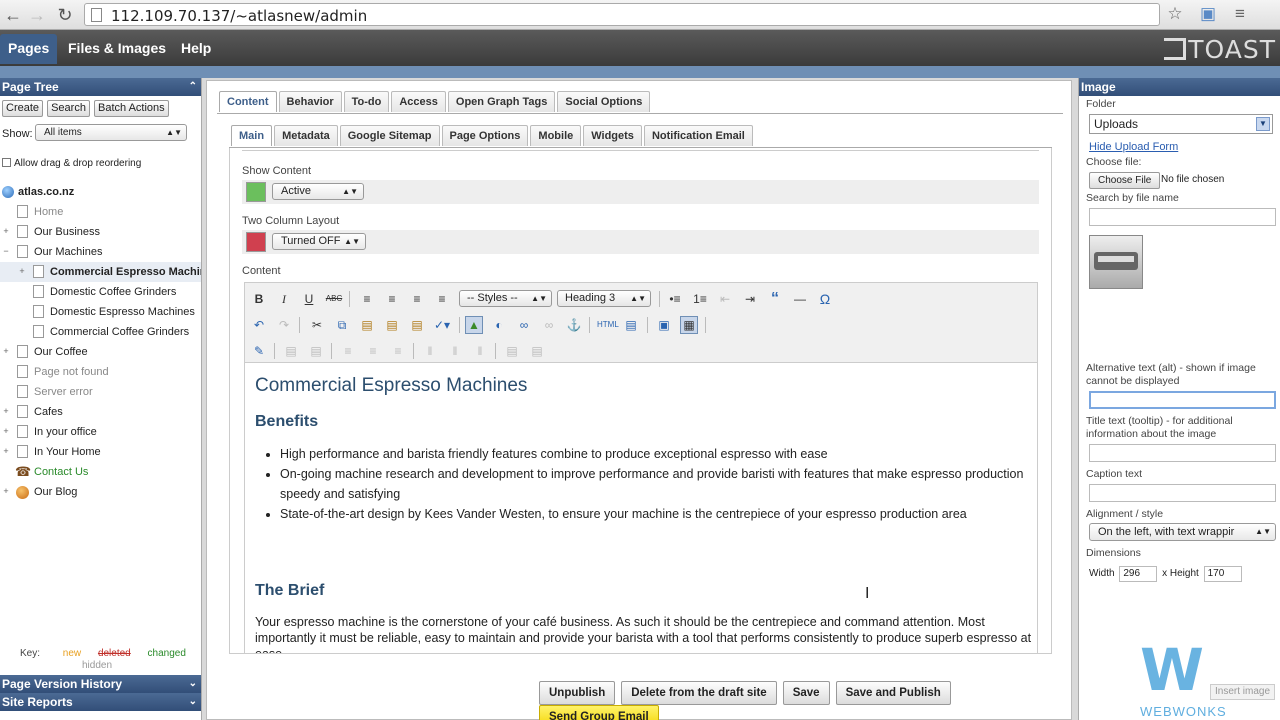 The height and width of the screenshot is (720, 1280). Describe the element at coordinates (800, 299) in the screenshot. I see `horizontal-rule-icon: —` at that location.